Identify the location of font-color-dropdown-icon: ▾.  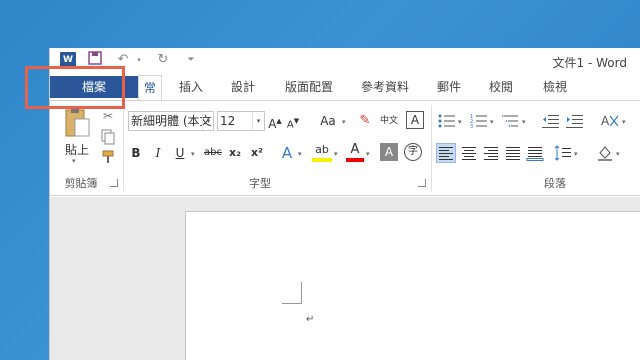
(368, 154).